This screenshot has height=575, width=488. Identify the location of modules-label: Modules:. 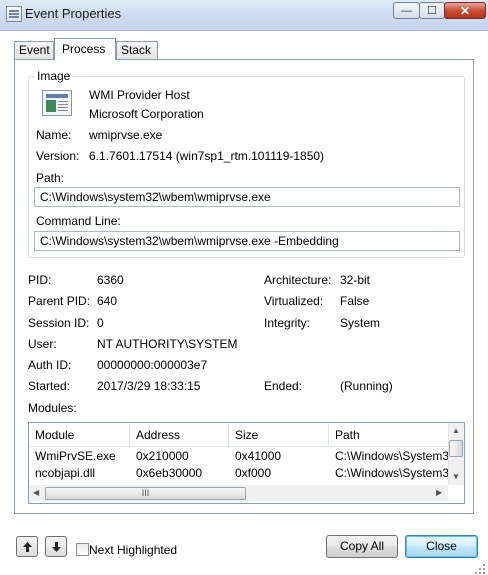
(52, 408).